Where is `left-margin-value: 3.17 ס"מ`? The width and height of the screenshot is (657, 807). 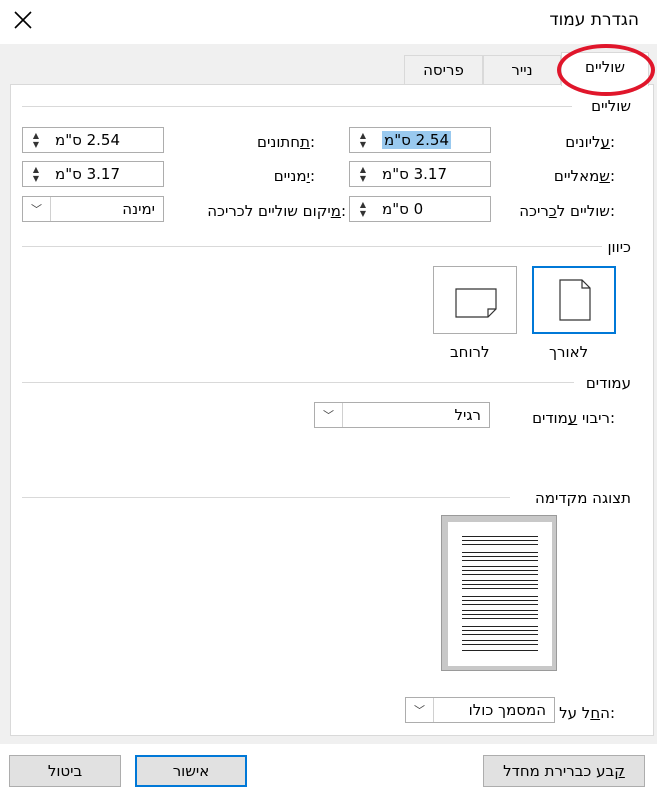
left-margin-value: 3.17 ס"מ is located at coordinates (433, 174).